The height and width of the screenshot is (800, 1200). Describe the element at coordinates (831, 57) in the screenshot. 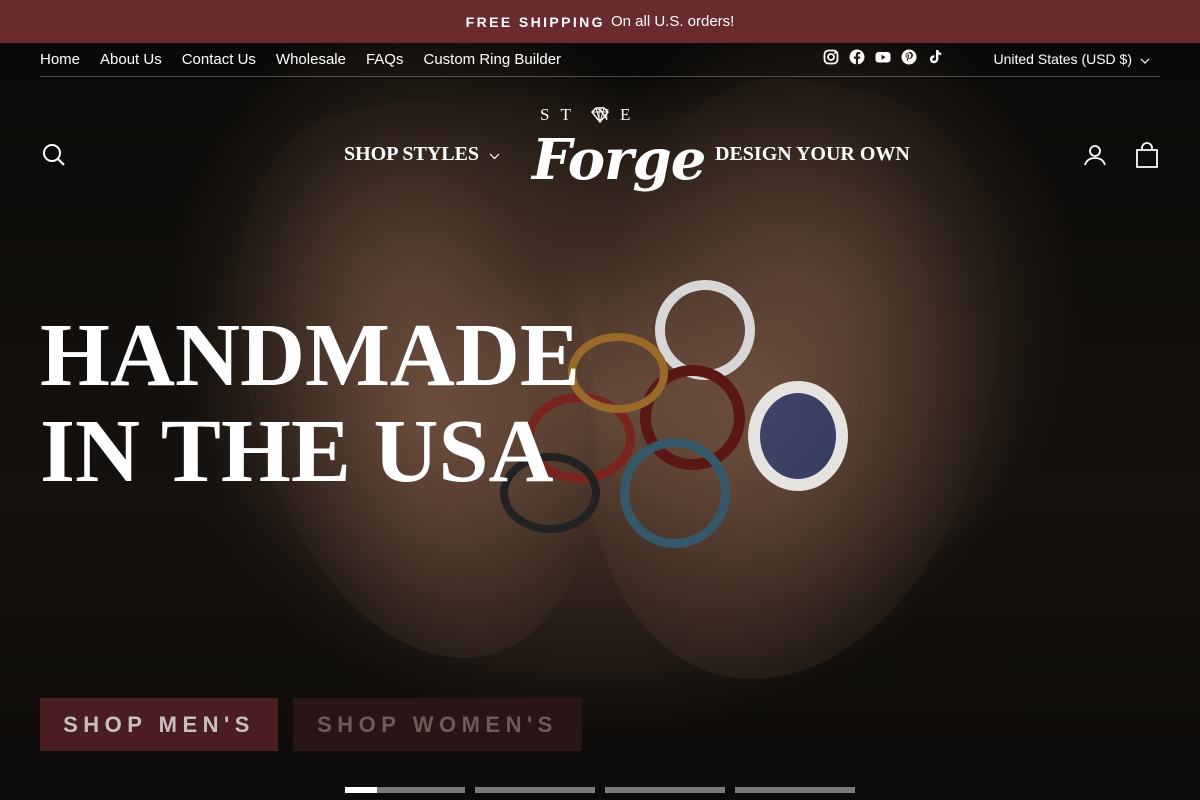

I see `instagram-icon` at that location.